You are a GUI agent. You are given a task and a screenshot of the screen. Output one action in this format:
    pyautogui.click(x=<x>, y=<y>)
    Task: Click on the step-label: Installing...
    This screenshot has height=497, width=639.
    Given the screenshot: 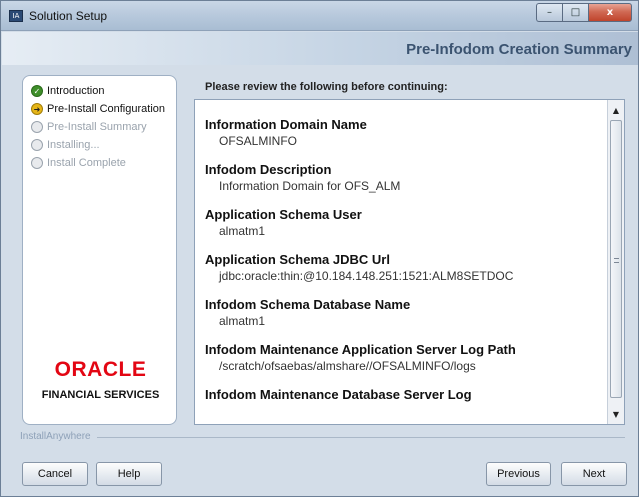 What is the action you would take?
    pyautogui.click(x=73, y=145)
    